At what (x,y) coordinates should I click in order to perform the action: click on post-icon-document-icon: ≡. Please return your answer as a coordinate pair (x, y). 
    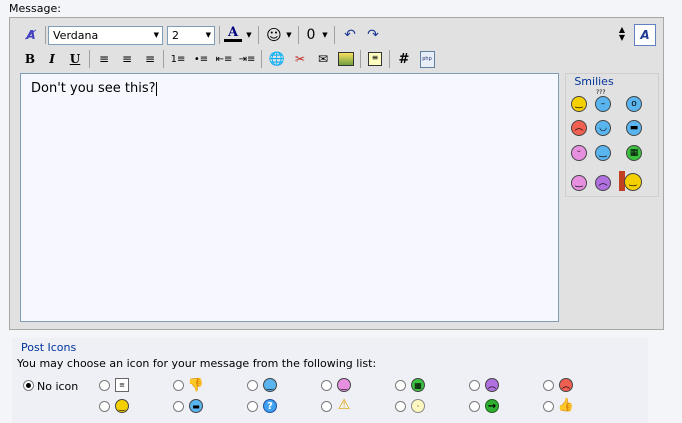
    Looking at the image, I should click on (122, 385).